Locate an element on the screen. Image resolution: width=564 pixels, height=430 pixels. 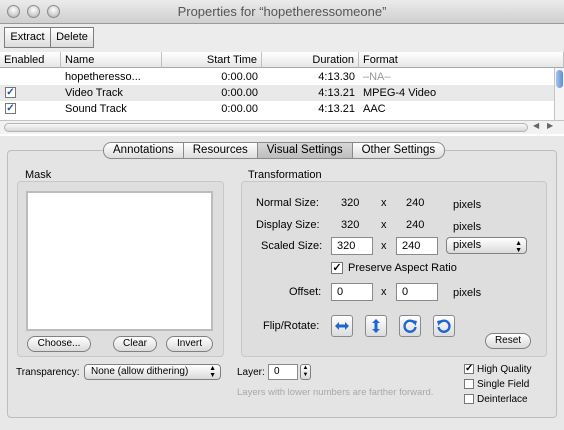
offset-unit: pixels is located at coordinates (467, 293).